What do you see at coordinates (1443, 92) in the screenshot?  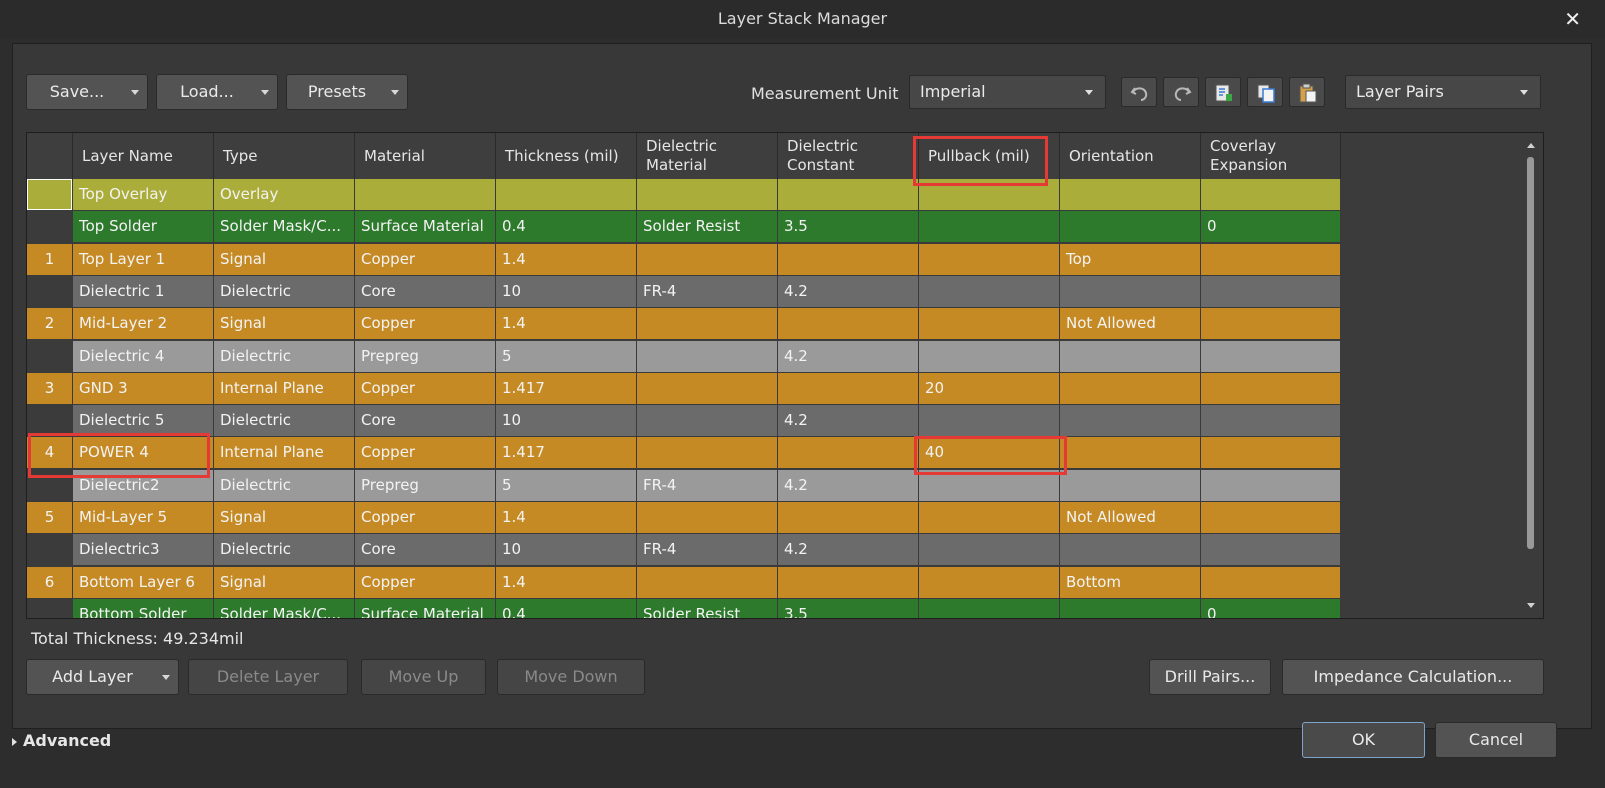 I see `view-mode-select: Layer Pairs` at bounding box center [1443, 92].